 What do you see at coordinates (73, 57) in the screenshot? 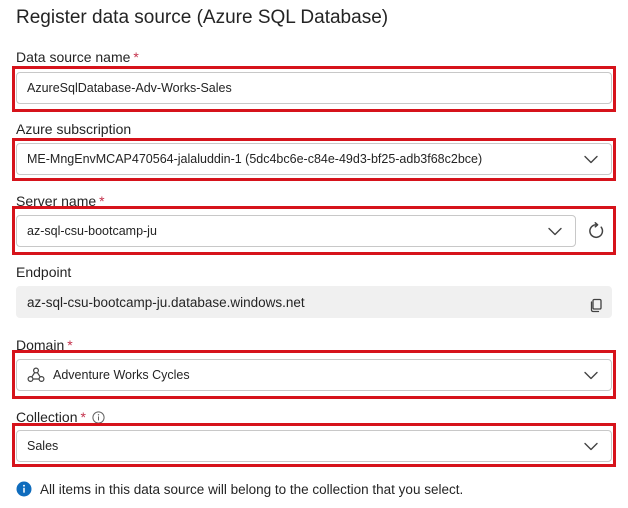
I see `data-source-name-label-text: Data source name` at bounding box center [73, 57].